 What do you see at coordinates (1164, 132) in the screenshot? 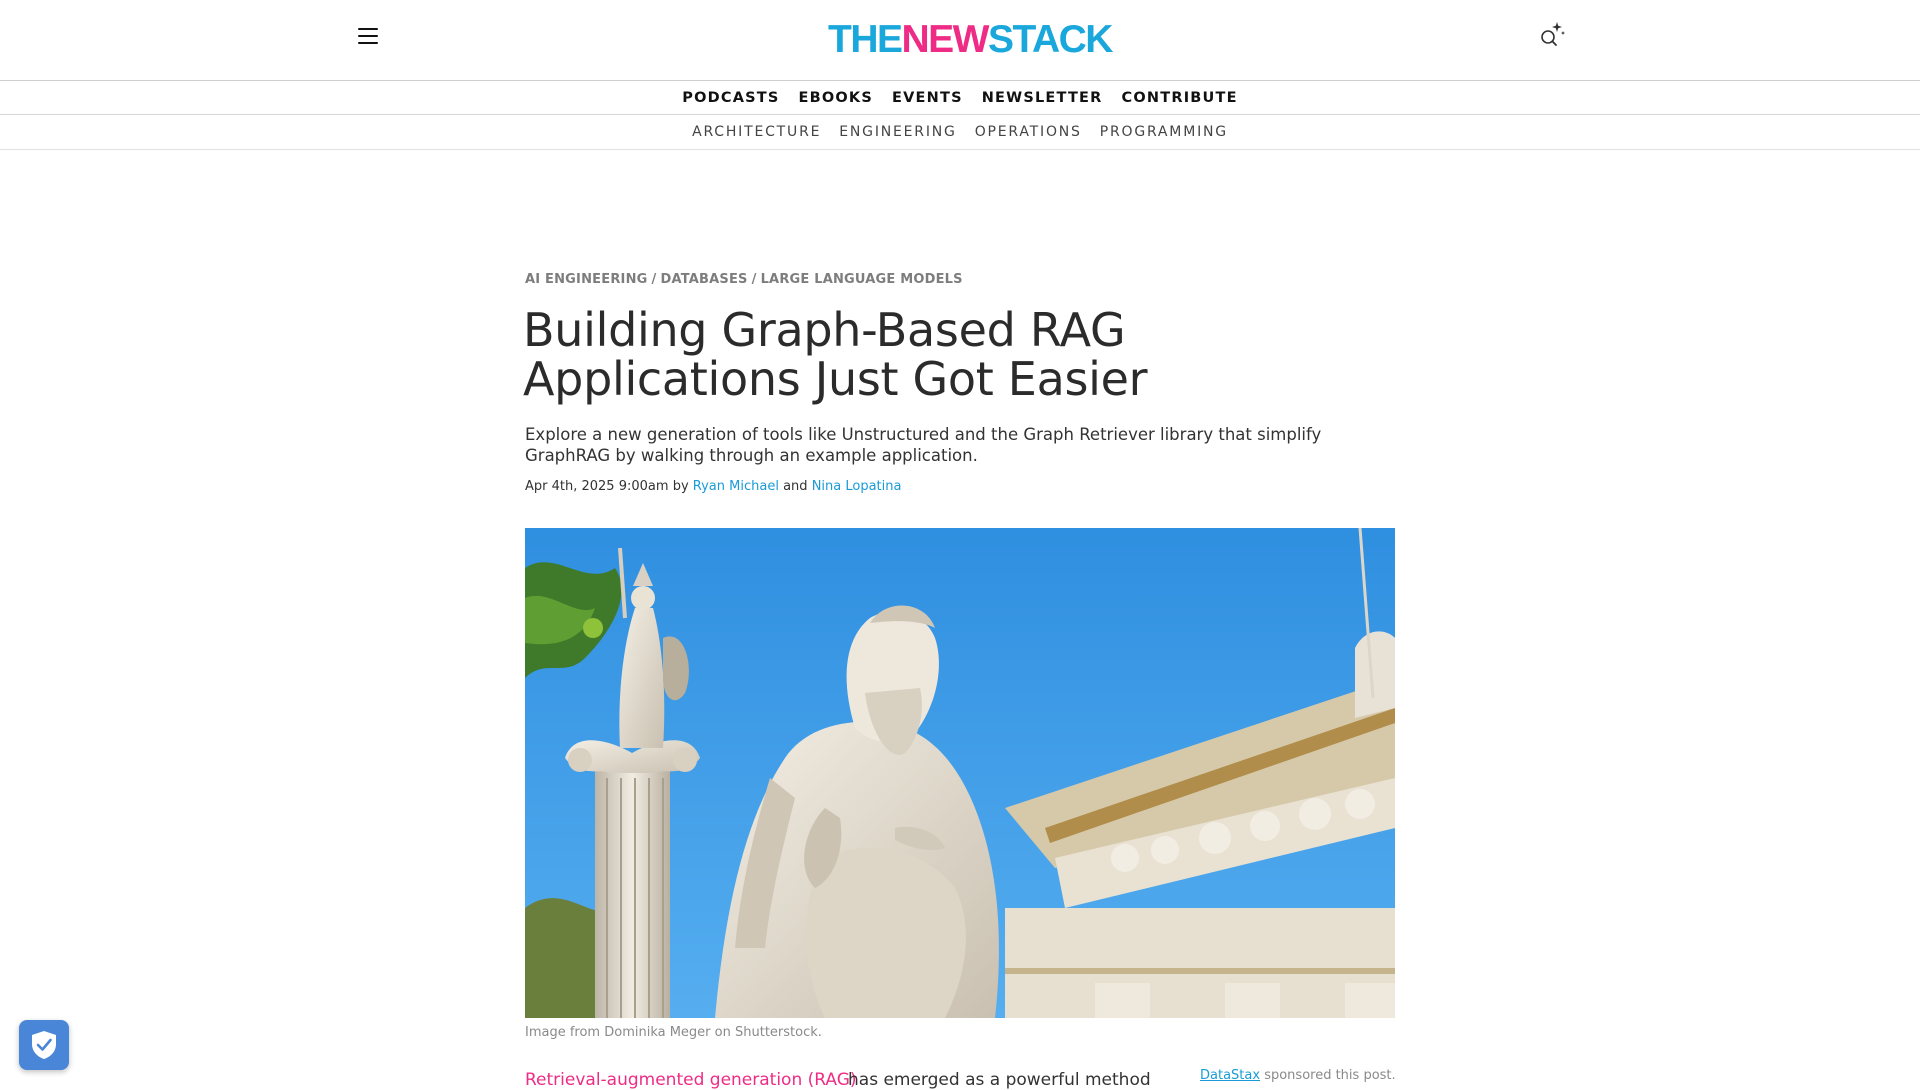
I see `nav-programming: PROGRAMMING` at bounding box center [1164, 132].